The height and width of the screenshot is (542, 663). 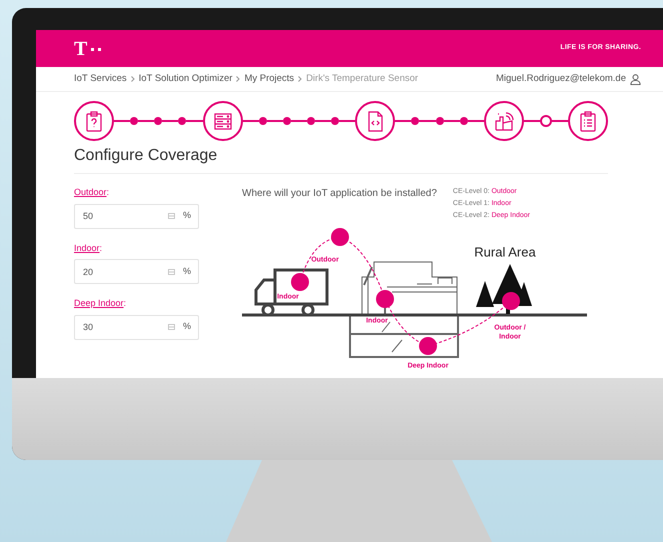 What do you see at coordinates (145, 156) in the screenshot?
I see `page-title: Configure Coverage` at bounding box center [145, 156].